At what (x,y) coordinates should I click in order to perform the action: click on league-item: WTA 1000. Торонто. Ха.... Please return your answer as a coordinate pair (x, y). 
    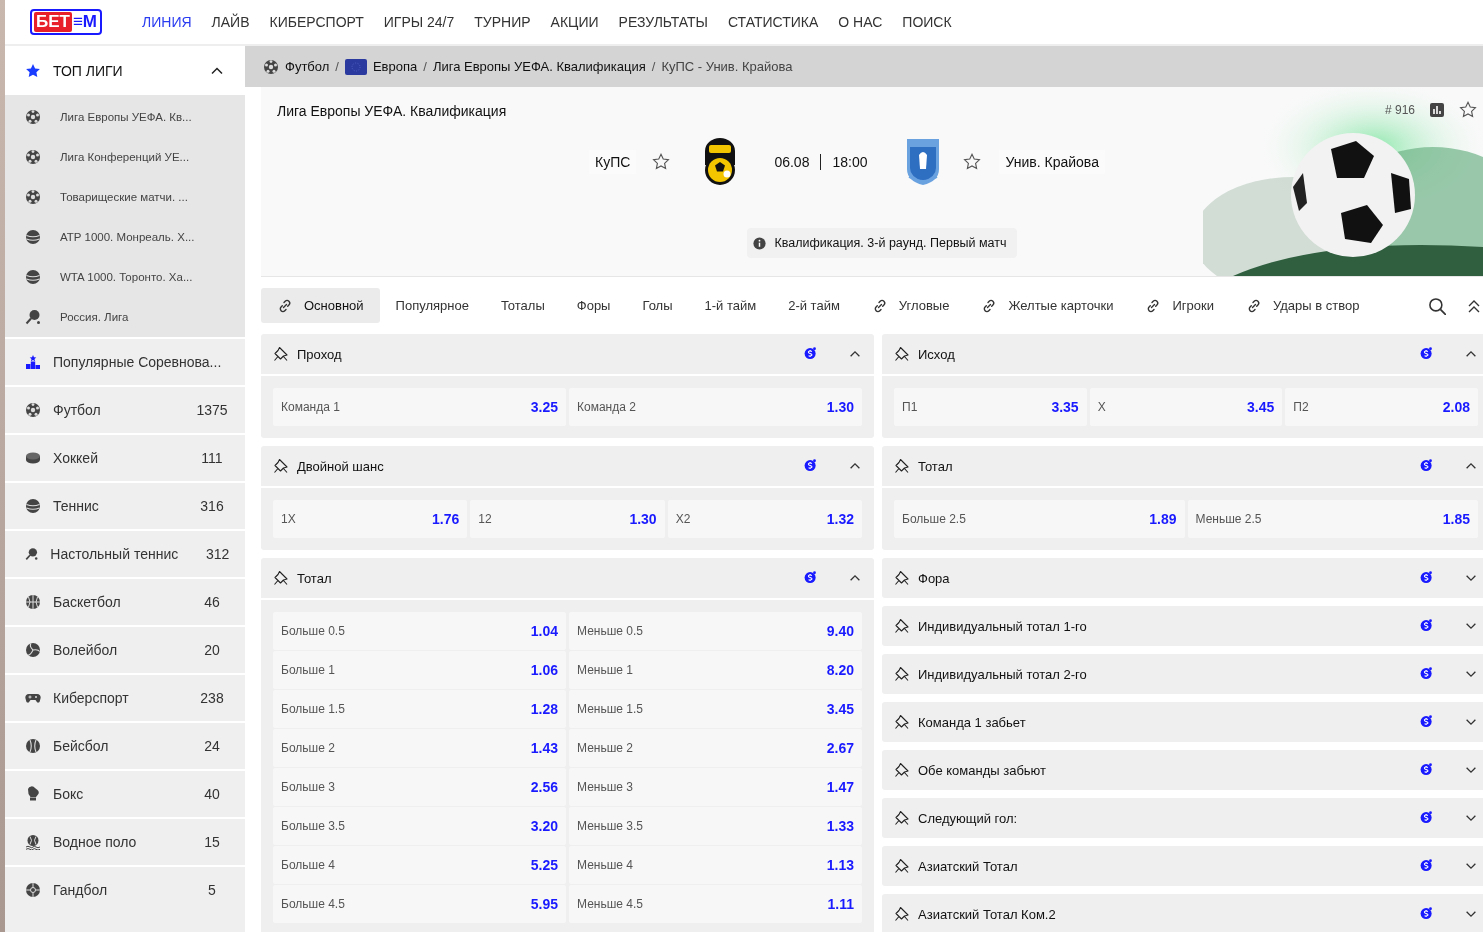
    Looking at the image, I should click on (125, 277).